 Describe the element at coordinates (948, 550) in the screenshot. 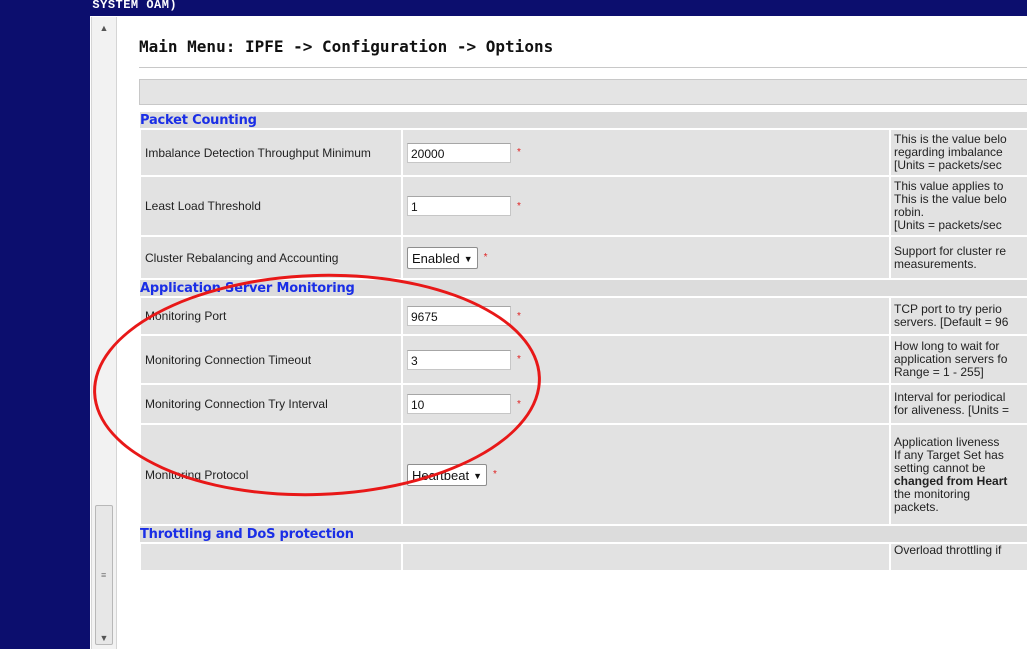

I see `description-line: Overload throttling if` at that location.